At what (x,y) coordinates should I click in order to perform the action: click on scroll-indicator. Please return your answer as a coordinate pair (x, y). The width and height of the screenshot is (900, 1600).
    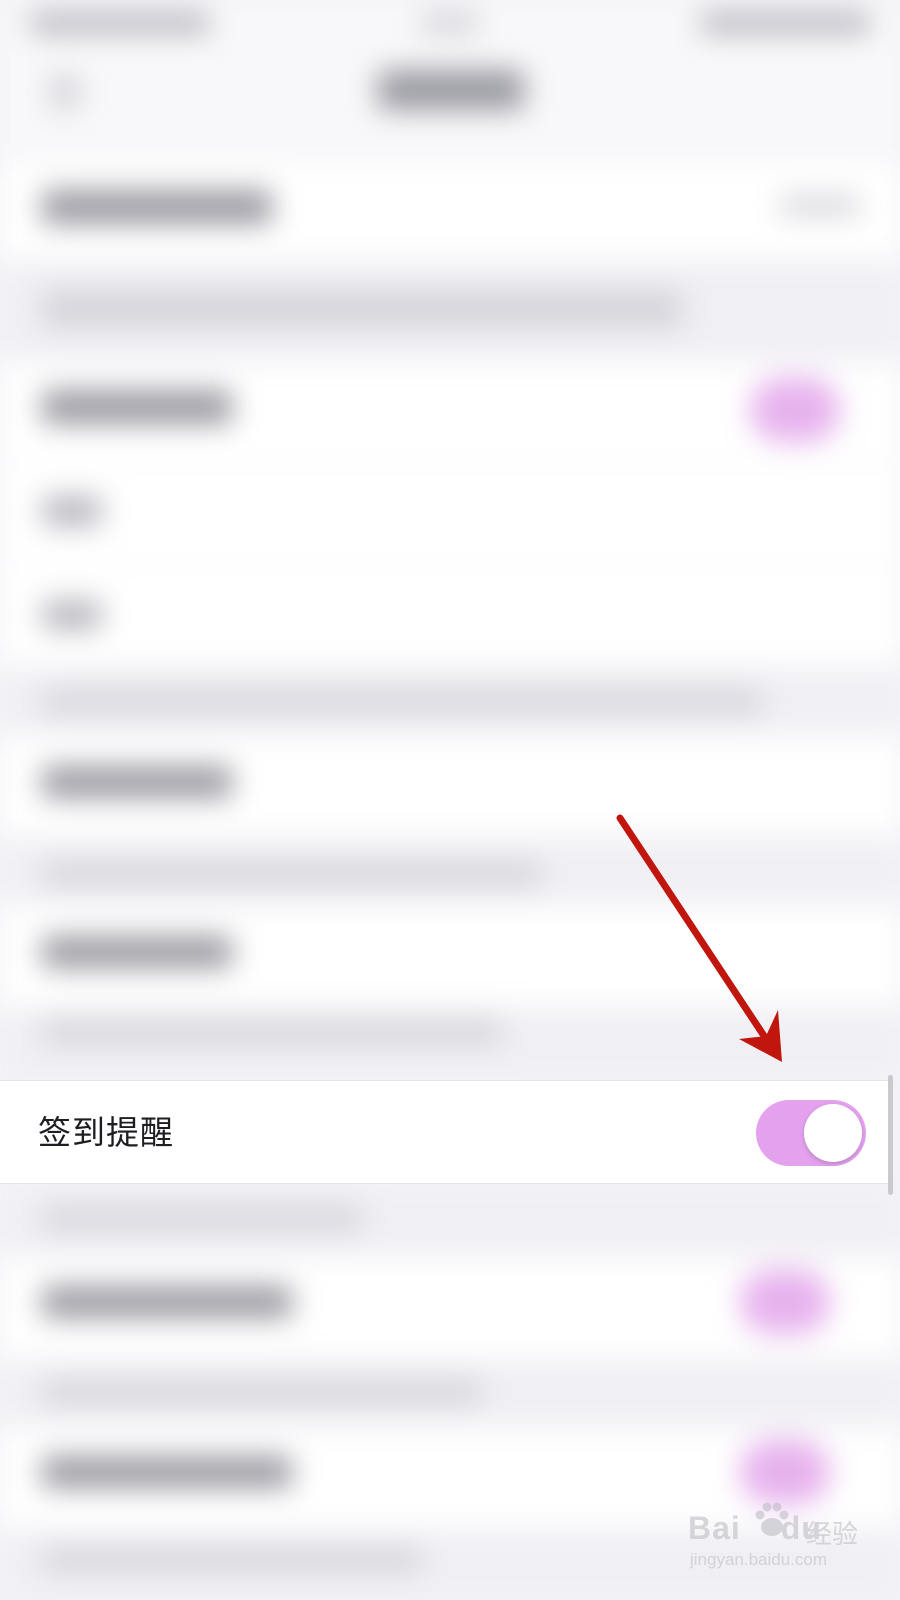
    Looking at the image, I should click on (890, 1135).